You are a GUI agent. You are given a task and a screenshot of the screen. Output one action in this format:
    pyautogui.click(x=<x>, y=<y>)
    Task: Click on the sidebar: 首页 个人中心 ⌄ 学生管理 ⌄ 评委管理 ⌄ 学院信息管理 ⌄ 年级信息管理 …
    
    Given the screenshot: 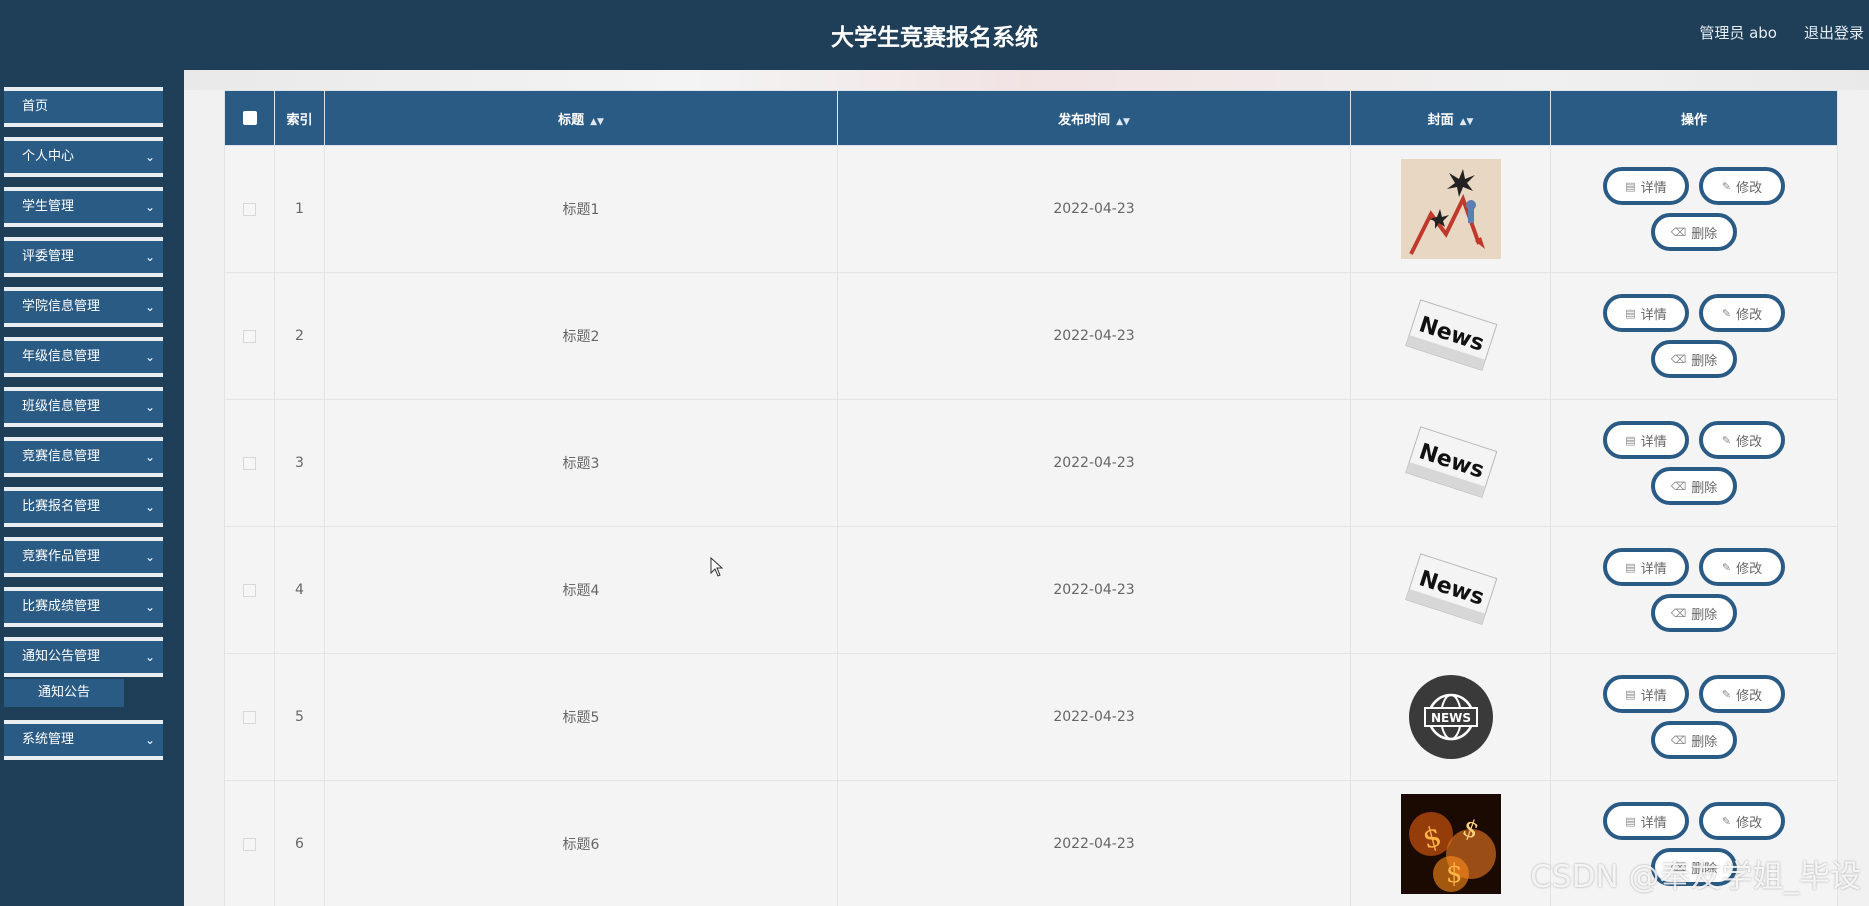 What is the action you would take?
    pyautogui.click(x=92, y=488)
    